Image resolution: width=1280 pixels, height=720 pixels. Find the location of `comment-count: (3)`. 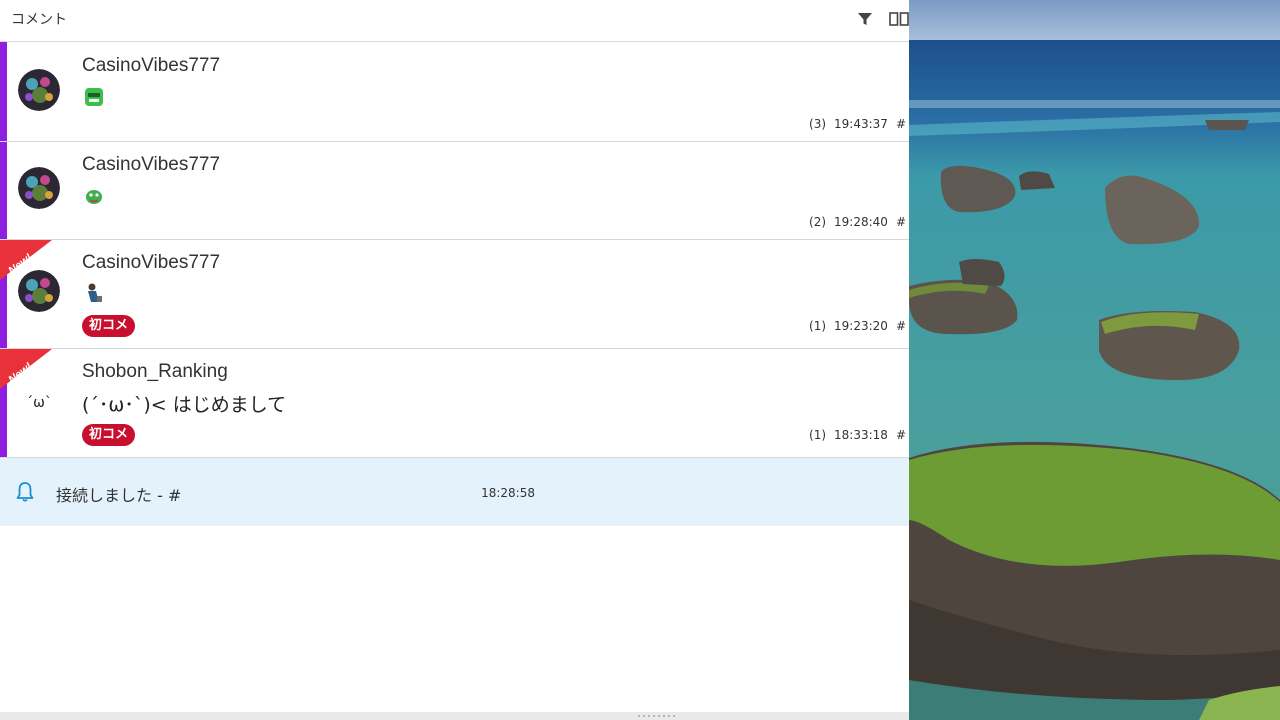

comment-count: (3) is located at coordinates (818, 124).